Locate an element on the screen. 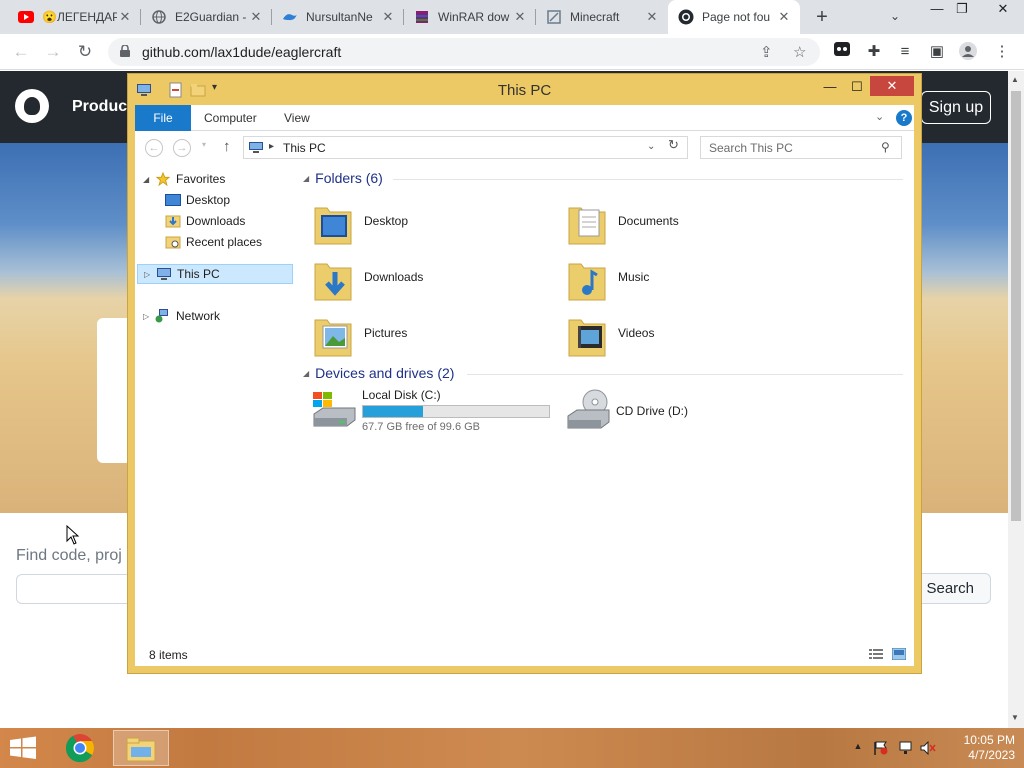 The image size is (1024, 768). ribbon-file-tab: File is located at coordinates (163, 118).